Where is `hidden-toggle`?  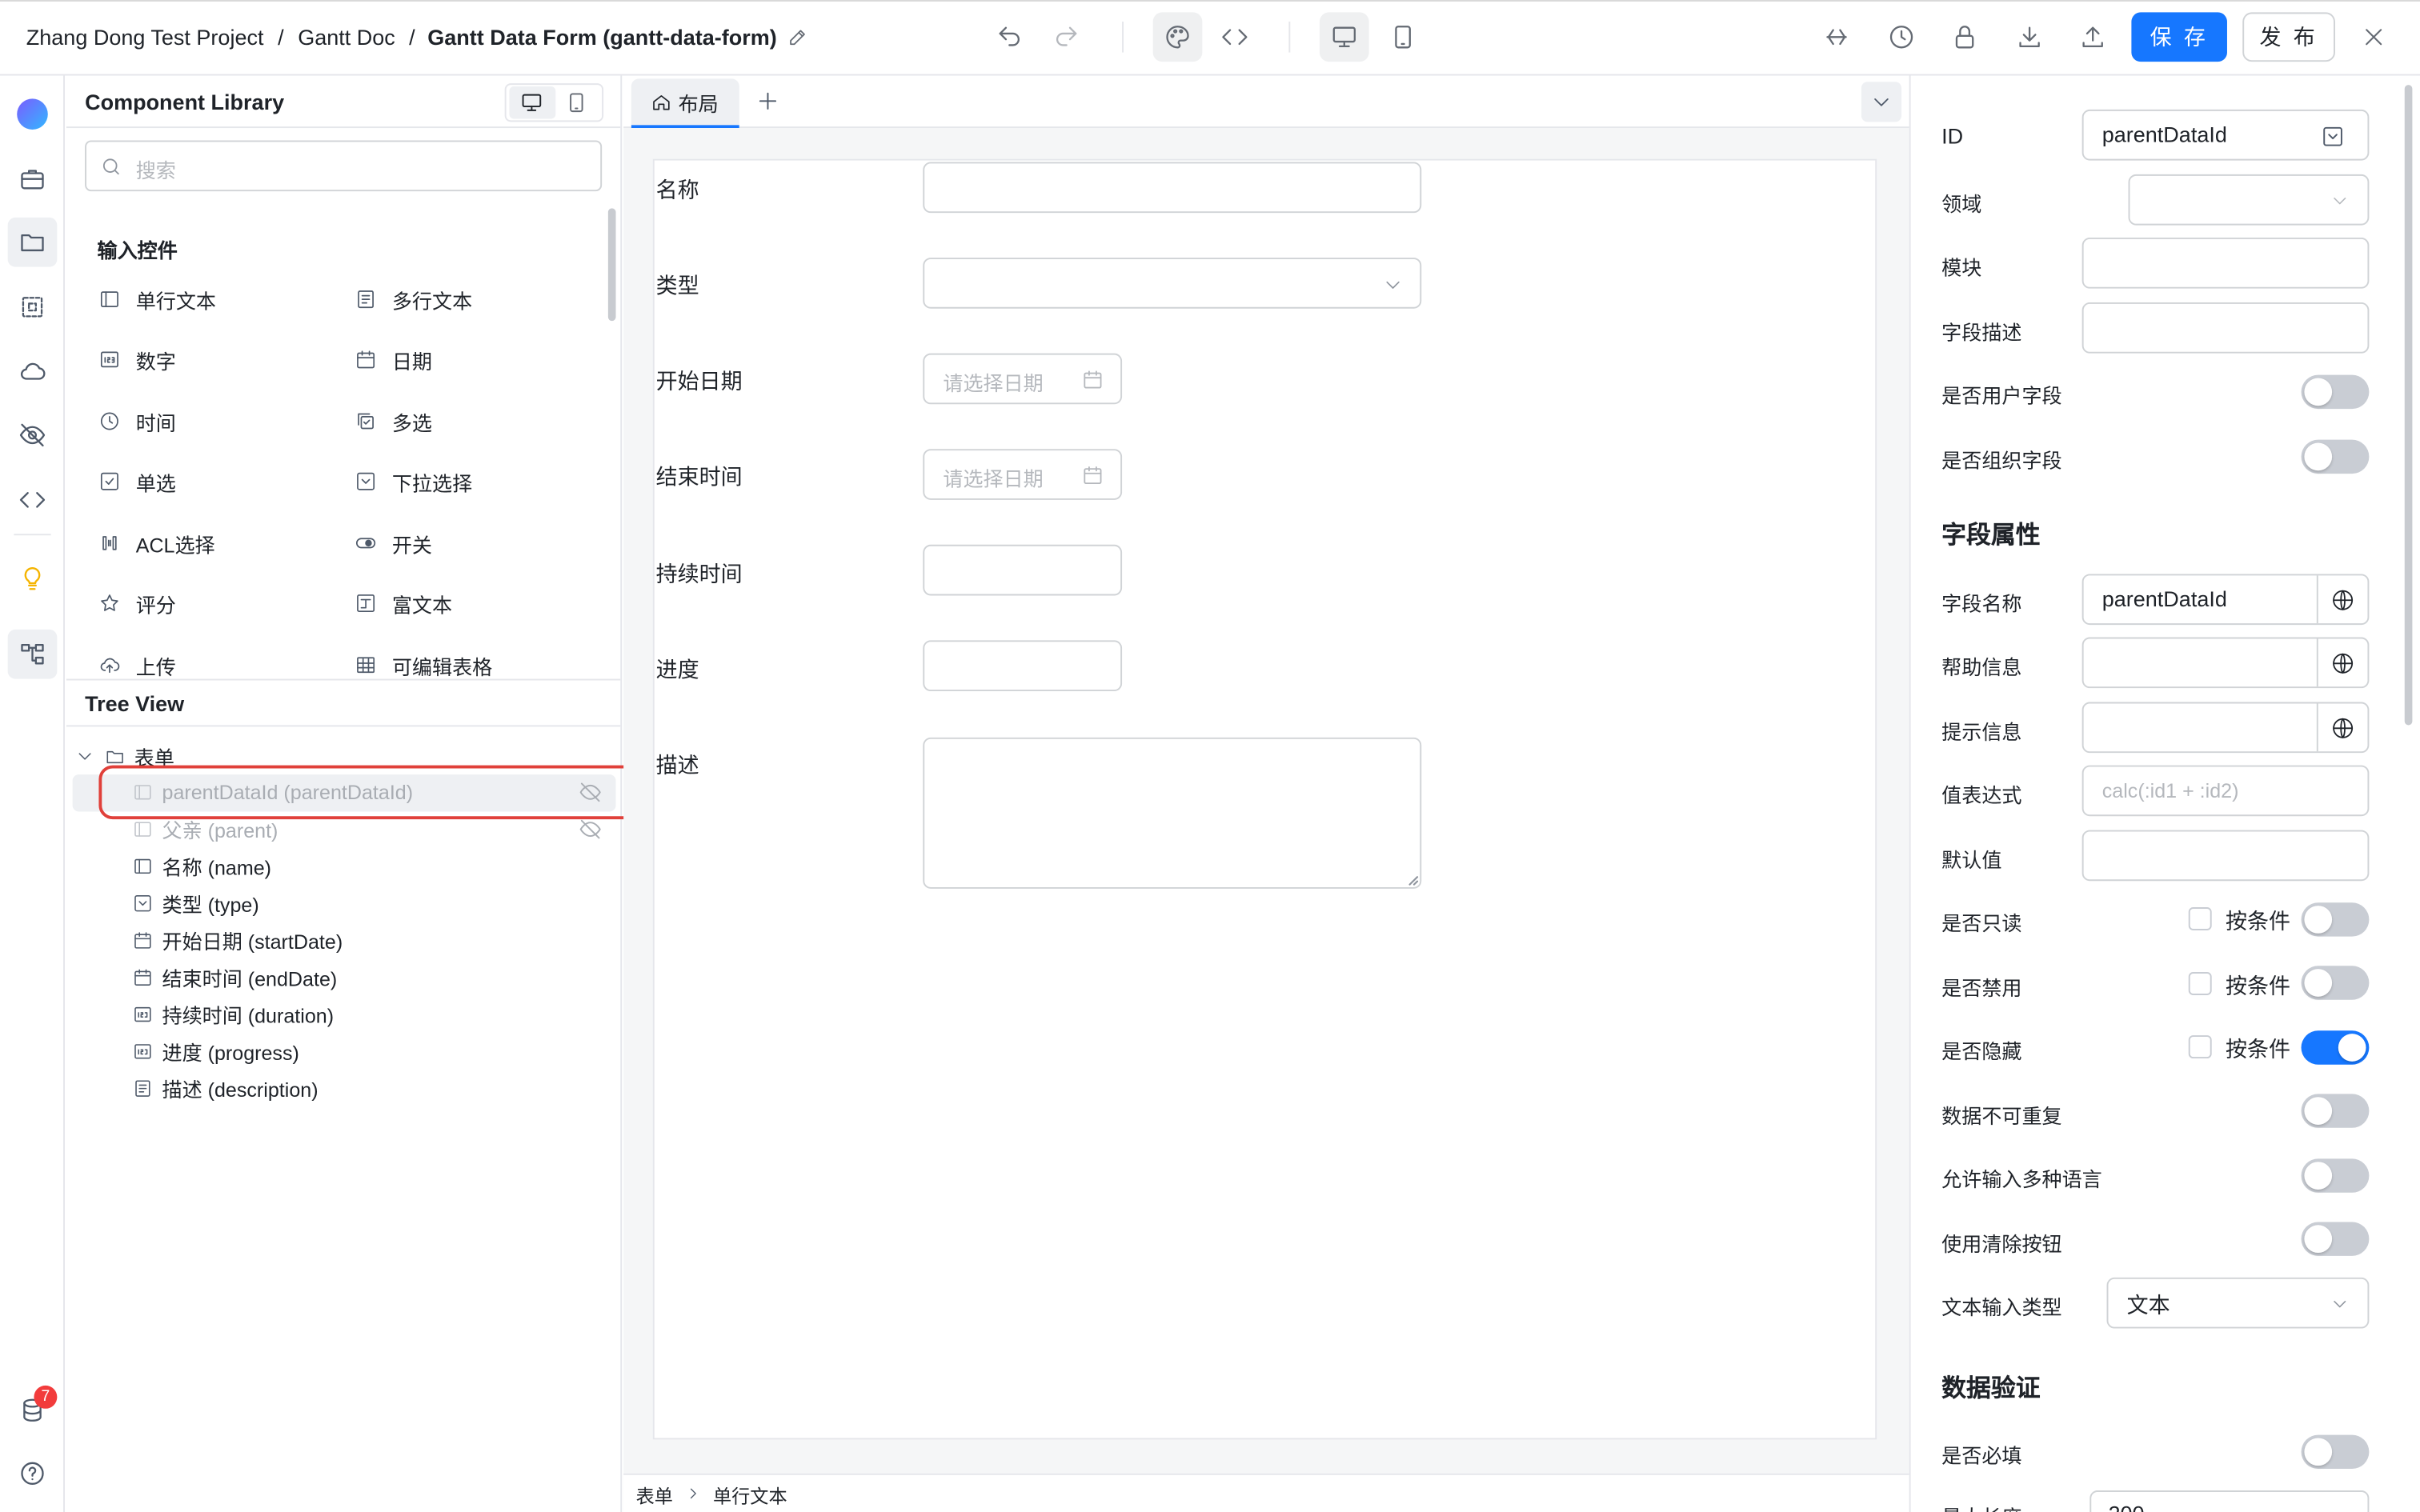
hidden-toggle is located at coordinates (2335, 1047).